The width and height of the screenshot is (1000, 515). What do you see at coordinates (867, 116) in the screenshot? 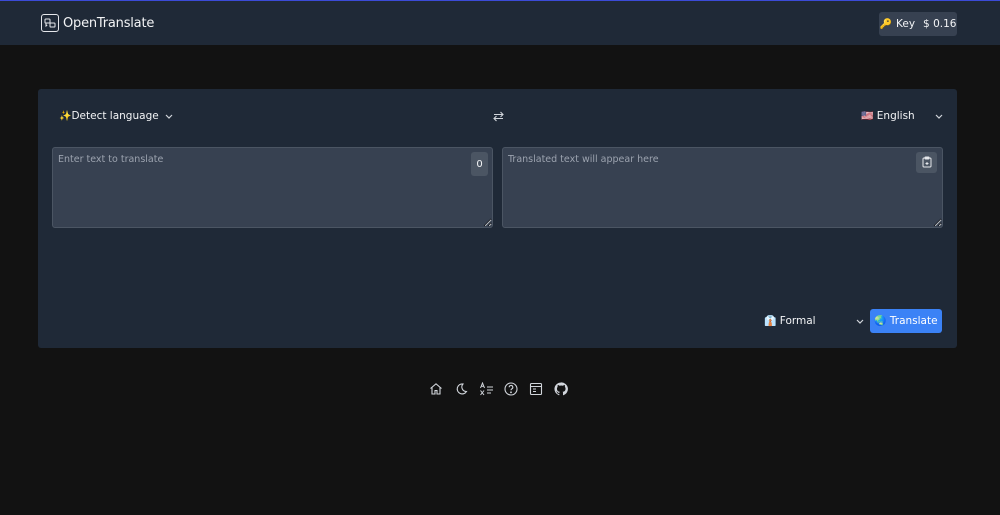
I see `us-flag-icon: 🇺🇸` at bounding box center [867, 116].